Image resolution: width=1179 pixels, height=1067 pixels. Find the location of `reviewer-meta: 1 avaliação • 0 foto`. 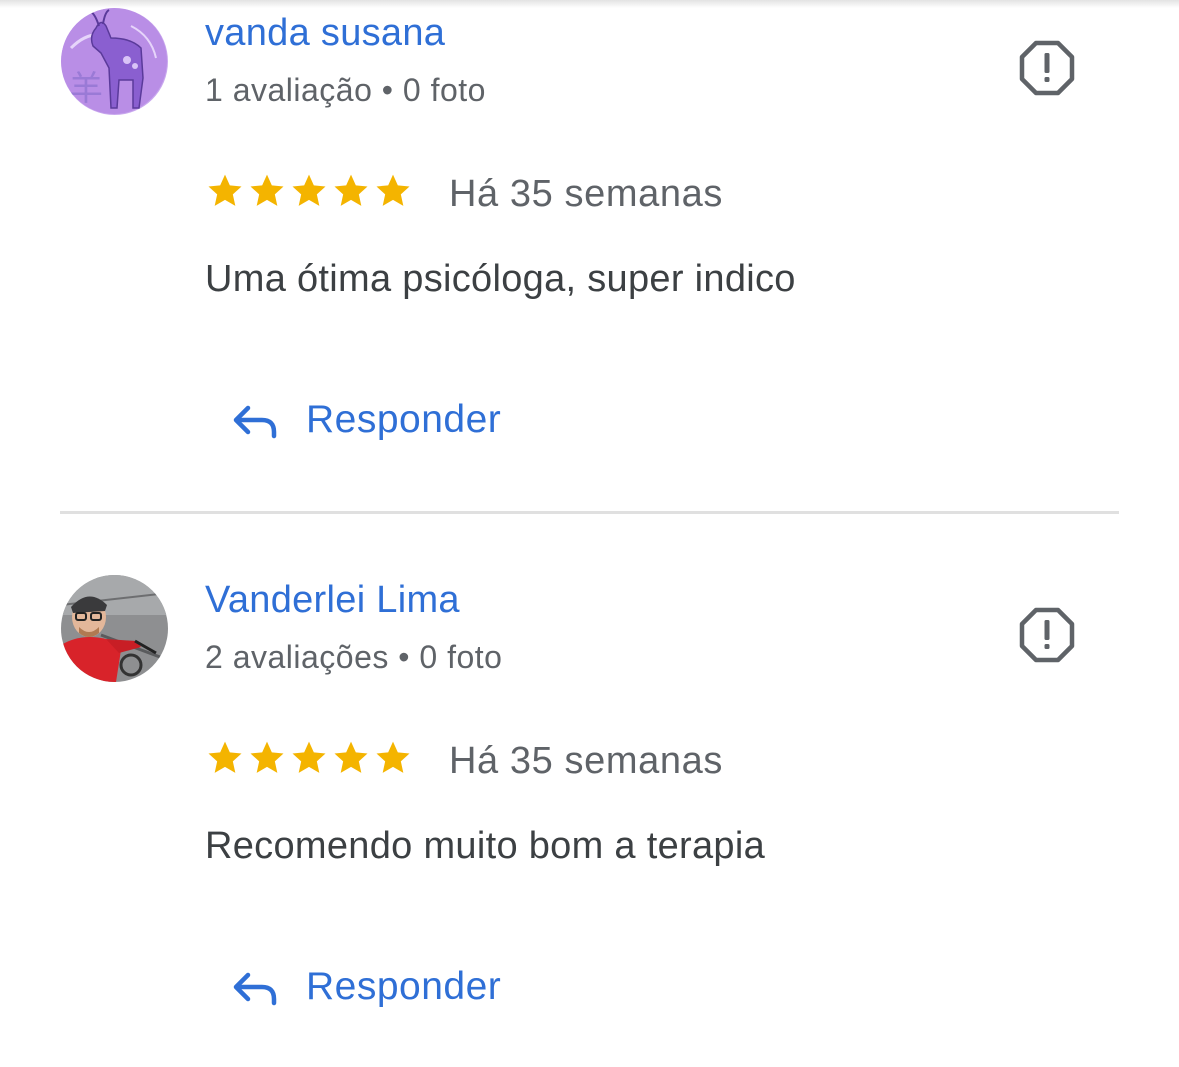

reviewer-meta: 1 avaliação • 0 foto is located at coordinates (345, 90).